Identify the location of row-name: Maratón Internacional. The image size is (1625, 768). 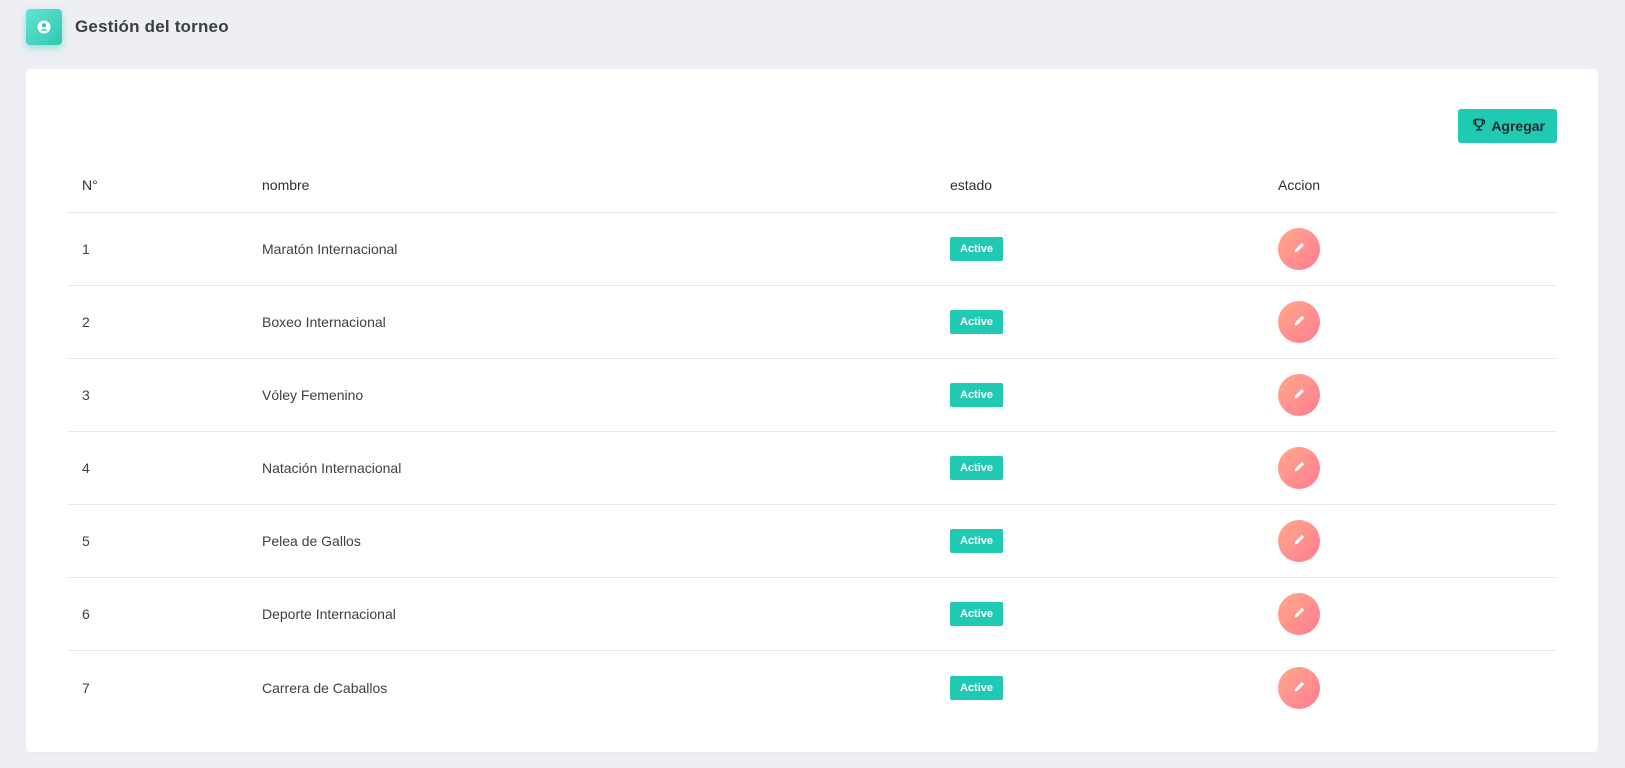
(330, 249).